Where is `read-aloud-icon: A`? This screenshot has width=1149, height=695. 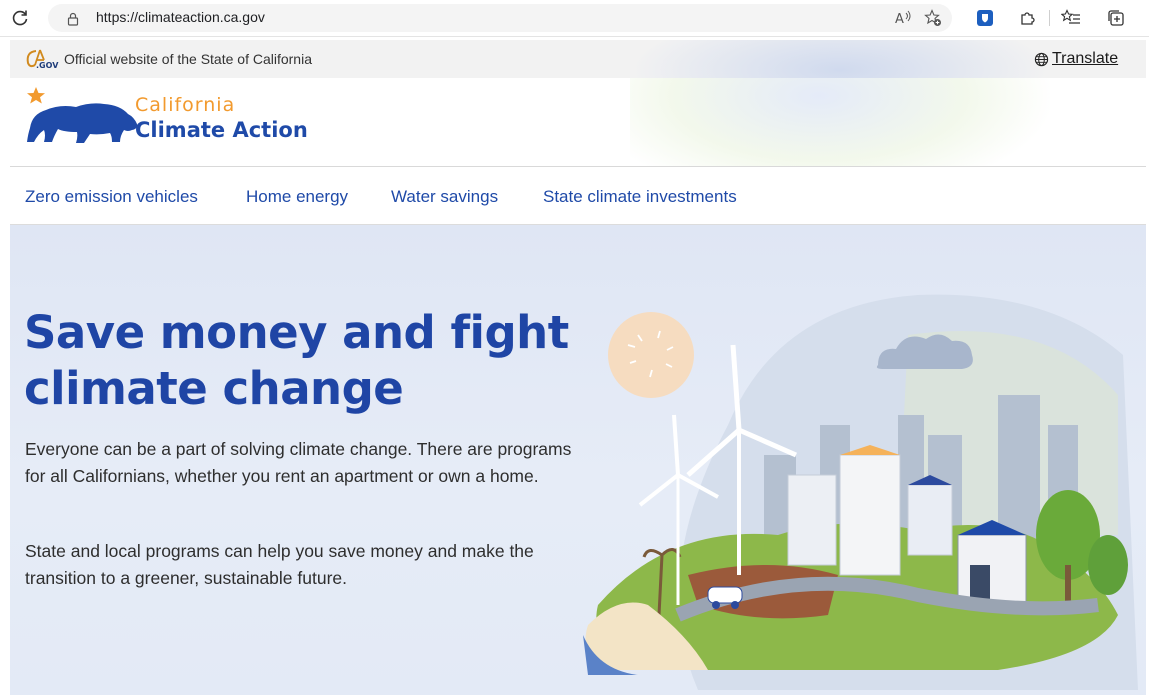 read-aloud-icon: A is located at coordinates (903, 18).